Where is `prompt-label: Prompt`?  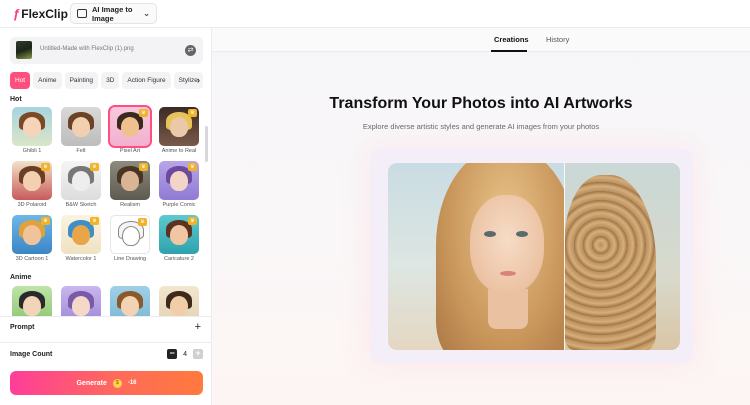
prompt-label: Prompt is located at coordinates (22, 327).